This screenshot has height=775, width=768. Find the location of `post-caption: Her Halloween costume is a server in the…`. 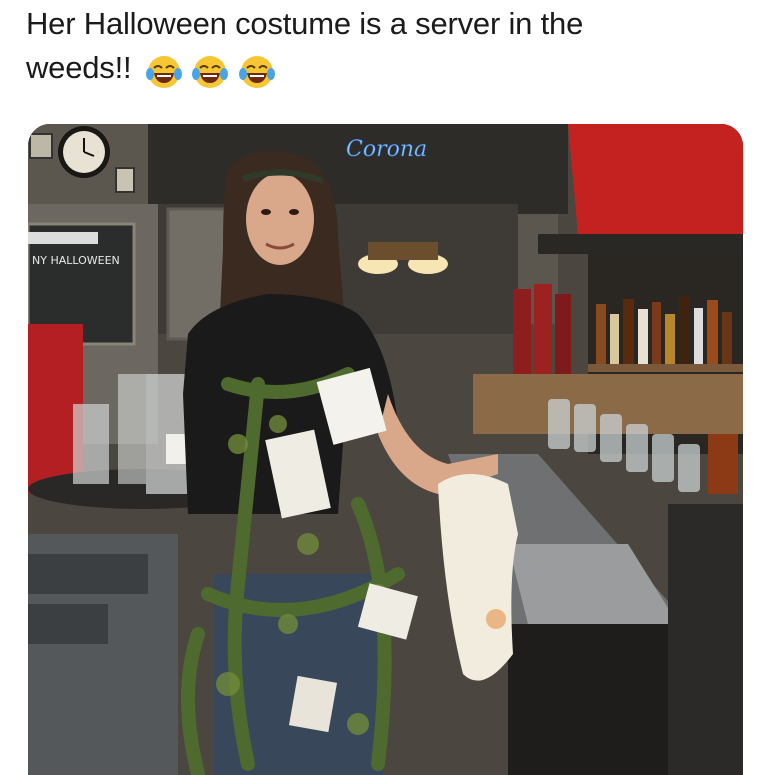

post-caption: Her Halloween costume is a server in the… is located at coordinates (386, 47).